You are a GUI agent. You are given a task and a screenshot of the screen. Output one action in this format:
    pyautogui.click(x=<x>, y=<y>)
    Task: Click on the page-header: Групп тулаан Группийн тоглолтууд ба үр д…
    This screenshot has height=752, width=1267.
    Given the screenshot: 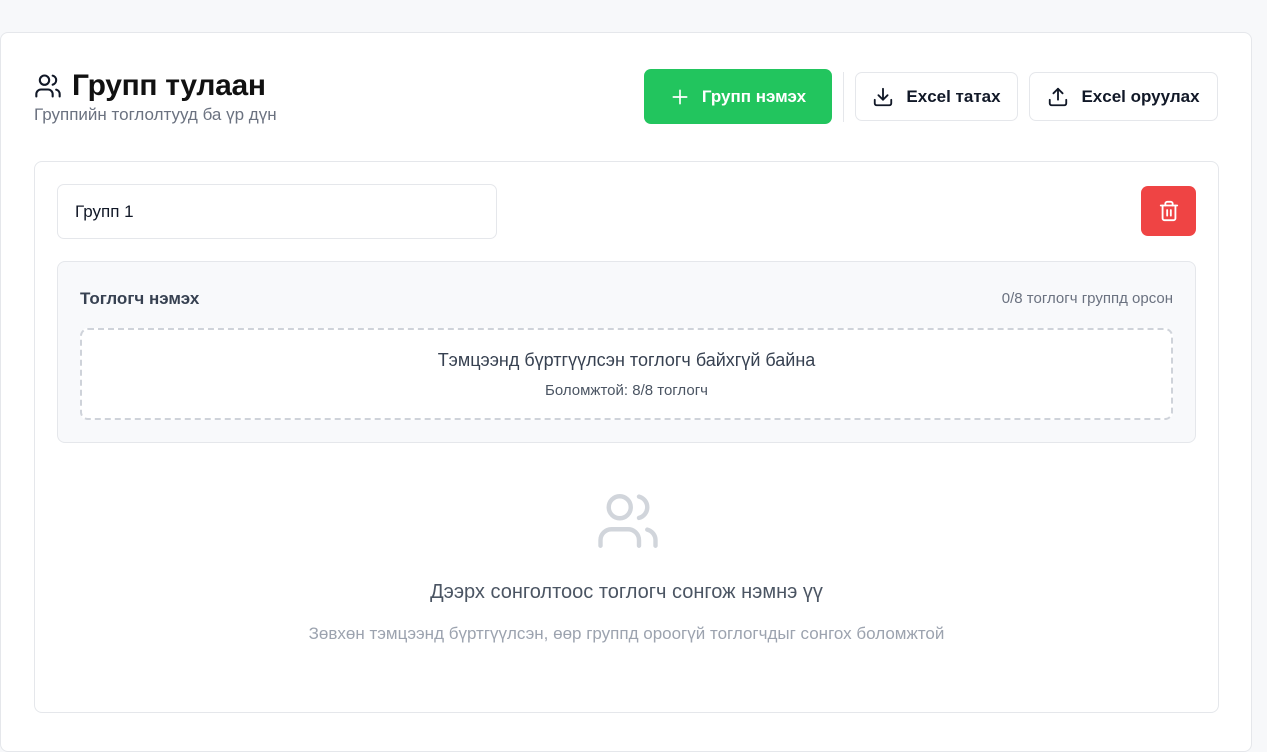 What is the action you would take?
    pyautogui.click(x=626, y=97)
    